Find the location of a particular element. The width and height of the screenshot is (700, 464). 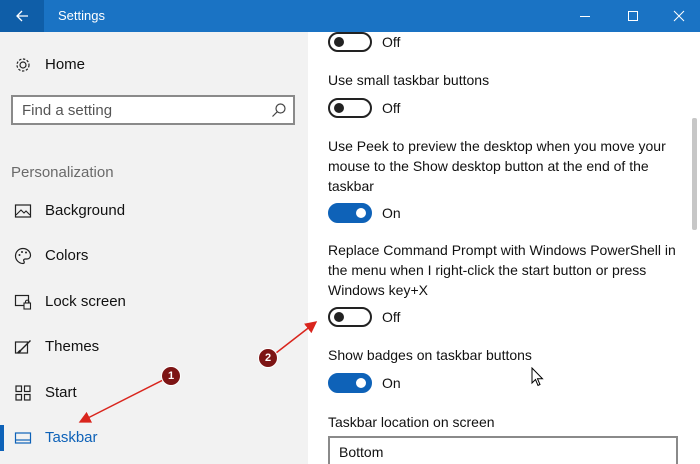

setting-badges-label: Show badges on taskbar buttons is located at coordinates (430, 355).